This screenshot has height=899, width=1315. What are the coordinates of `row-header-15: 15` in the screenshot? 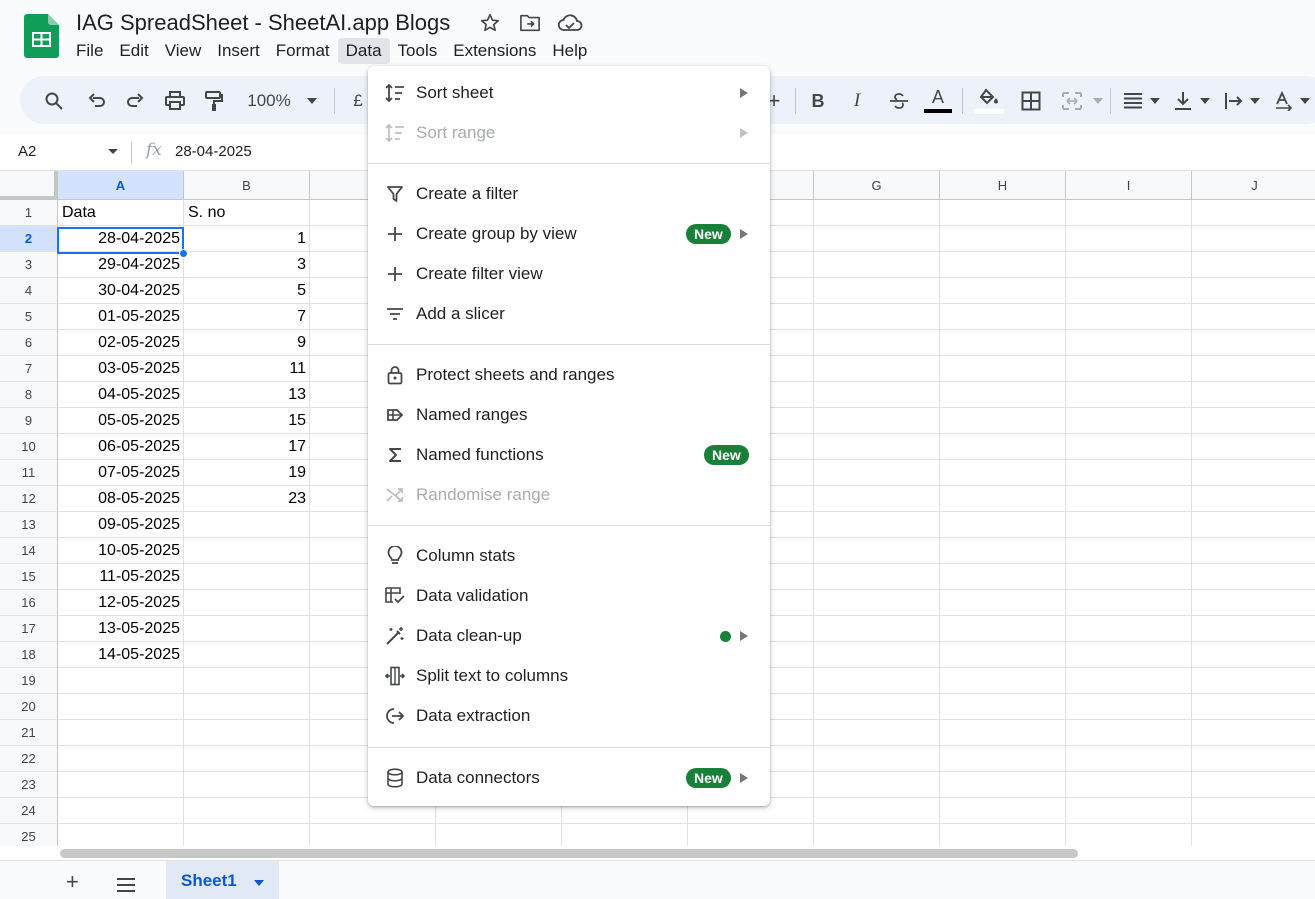 It's located at (29, 577).